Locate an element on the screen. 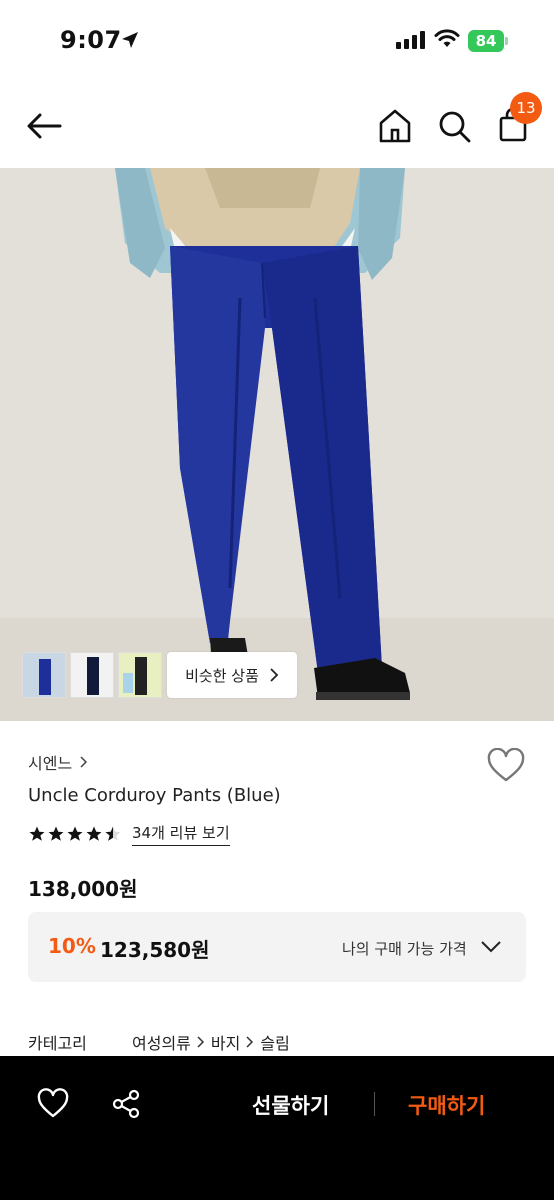 The image size is (554, 1200). top-nav is located at coordinates (277, 125).